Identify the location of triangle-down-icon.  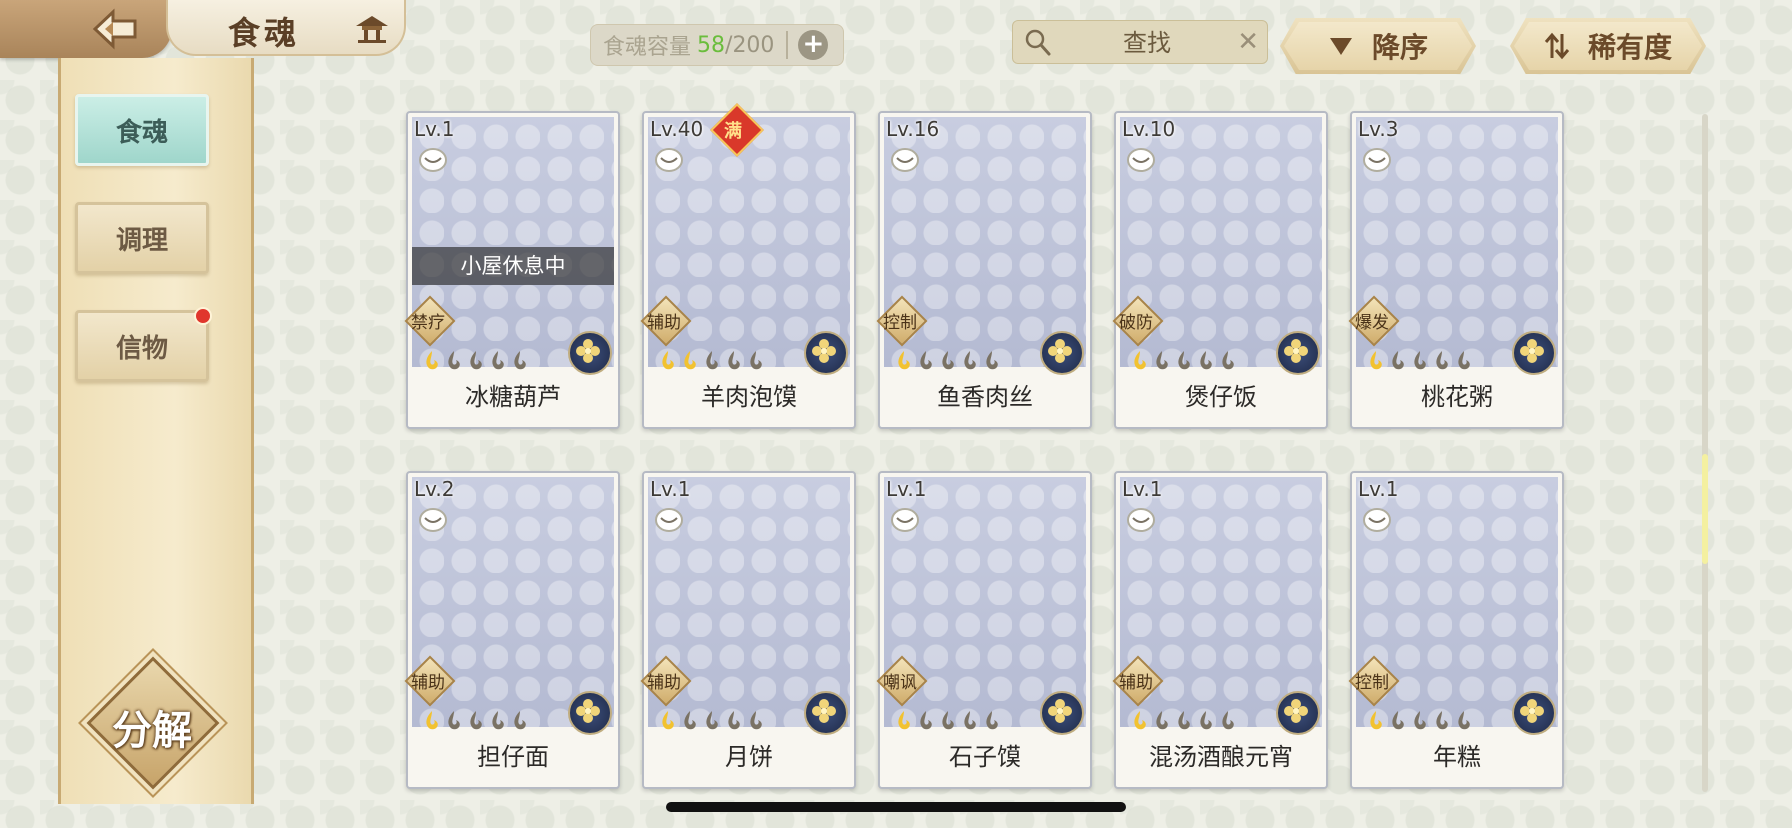
(1340, 46).